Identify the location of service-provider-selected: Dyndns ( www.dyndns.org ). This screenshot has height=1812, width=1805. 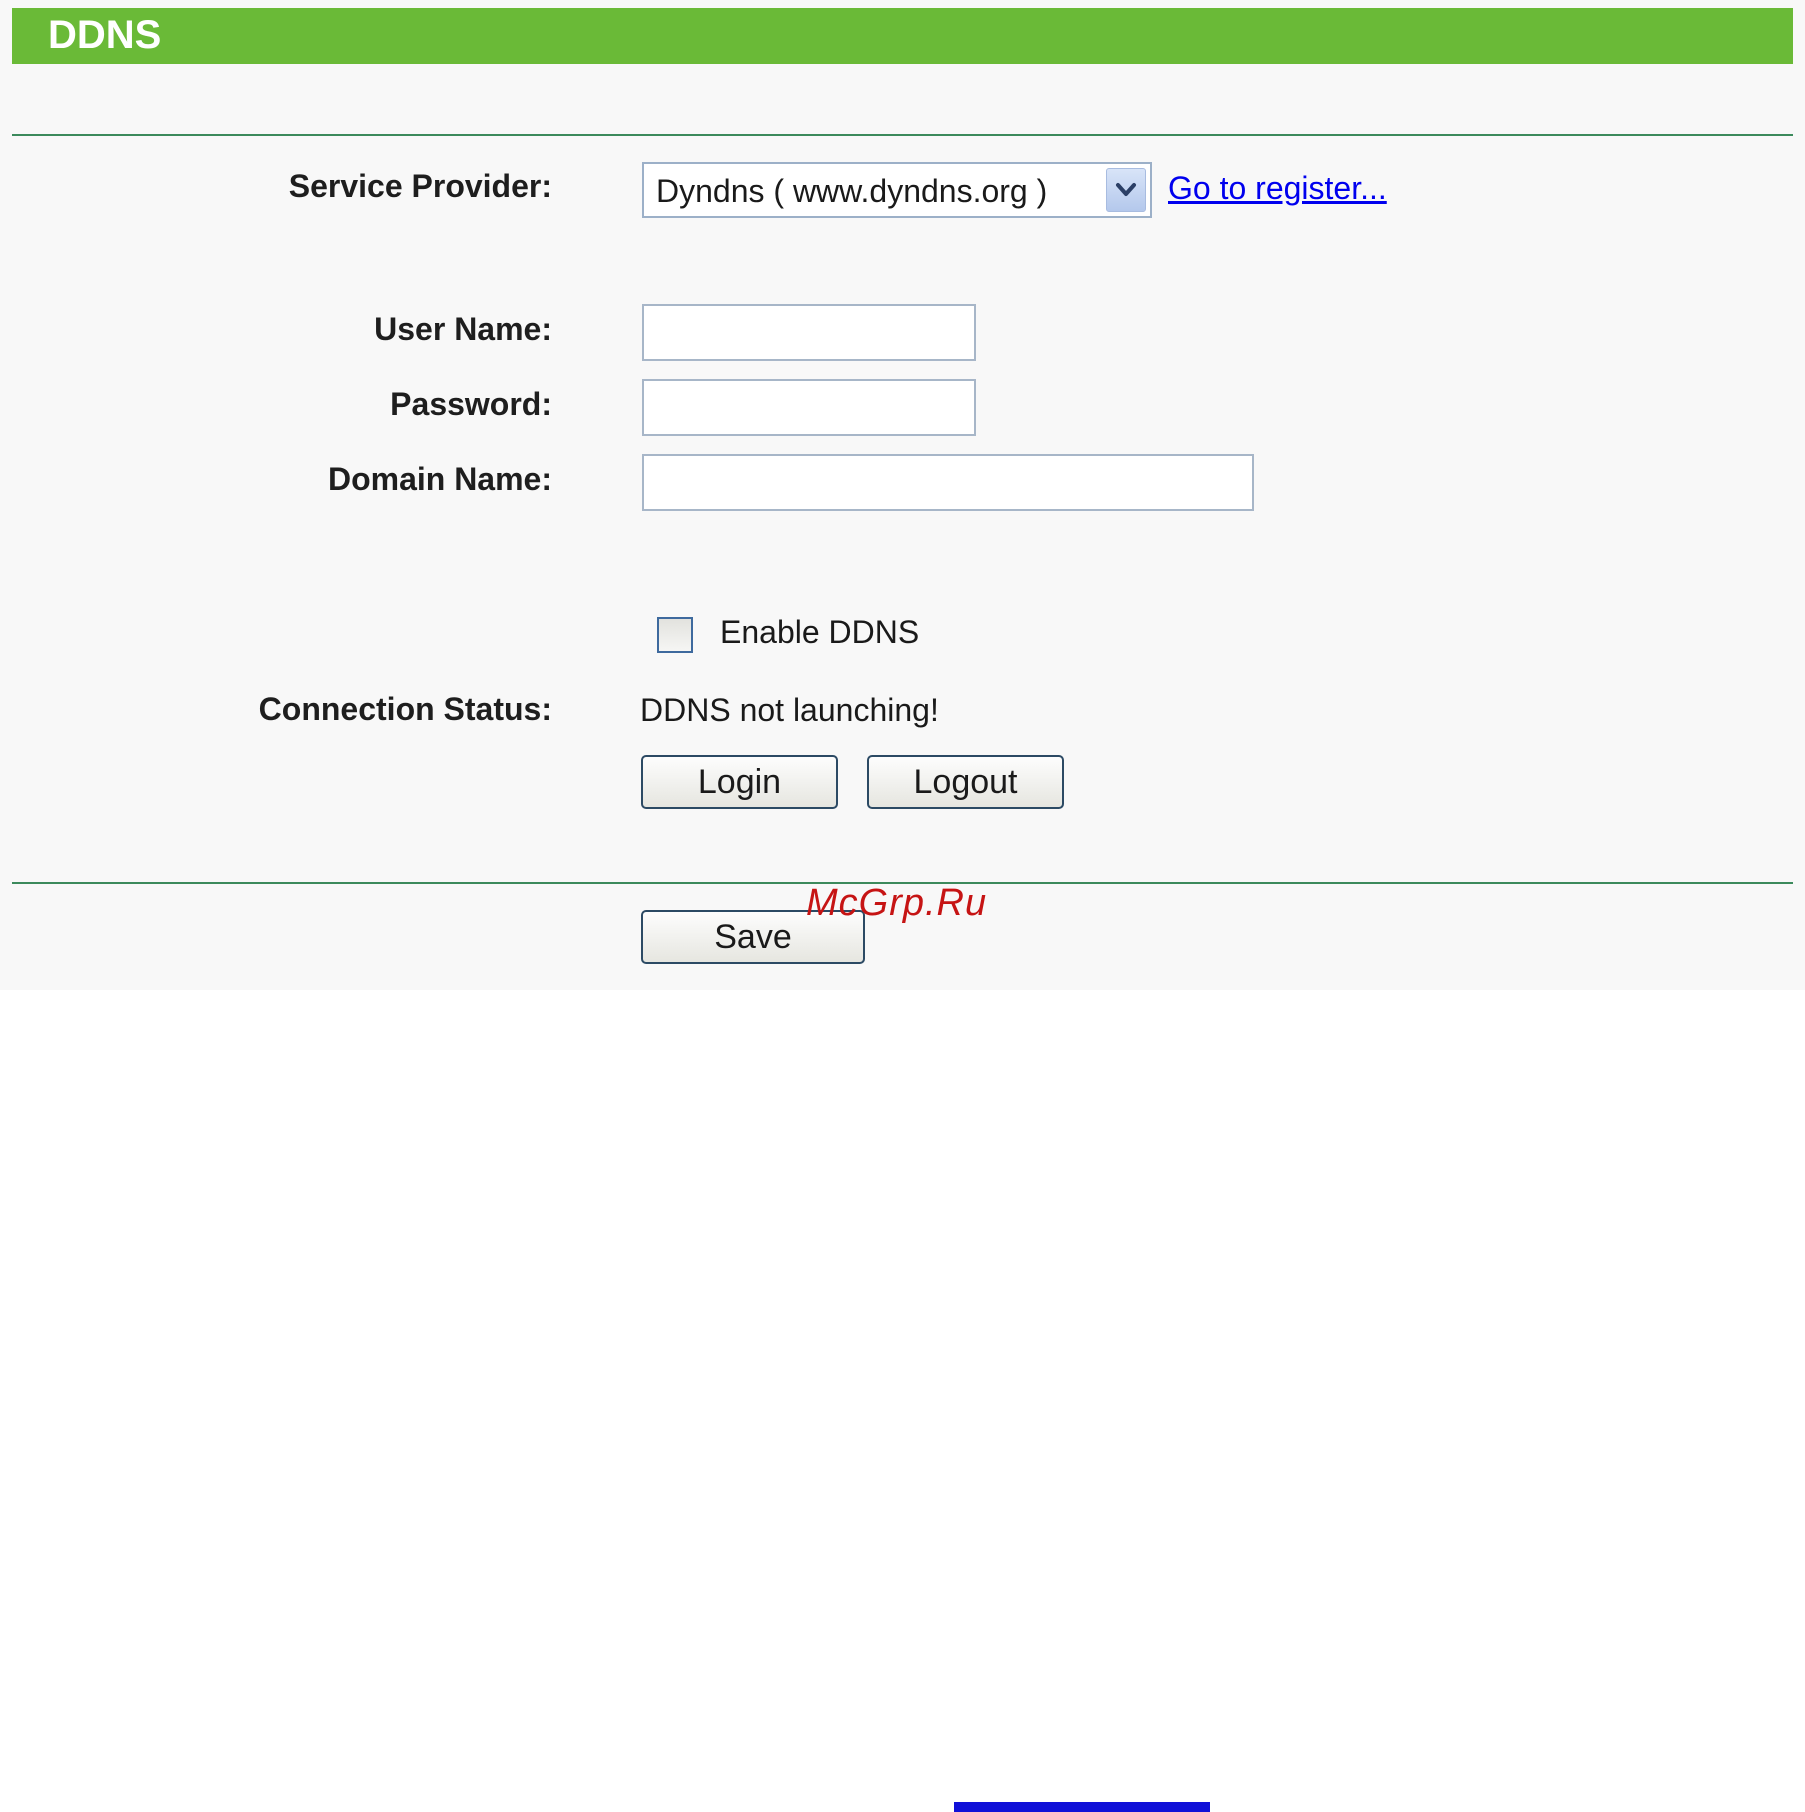
(852, 191).